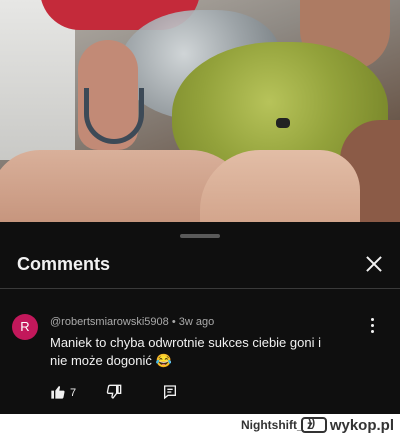  I want to click on wykop-logo-mark, so click(313, 425).